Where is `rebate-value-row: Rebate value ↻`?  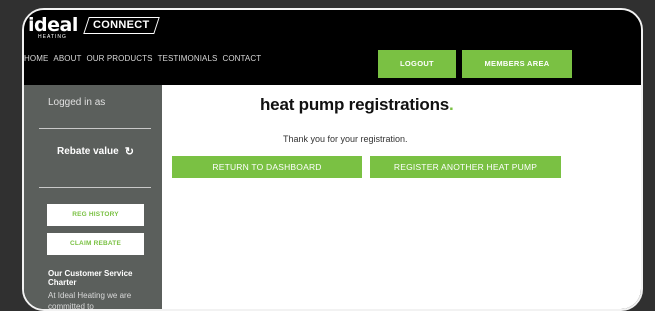
rebate-value-row: Rebate value ↻ is located at coordinates (95, 151).